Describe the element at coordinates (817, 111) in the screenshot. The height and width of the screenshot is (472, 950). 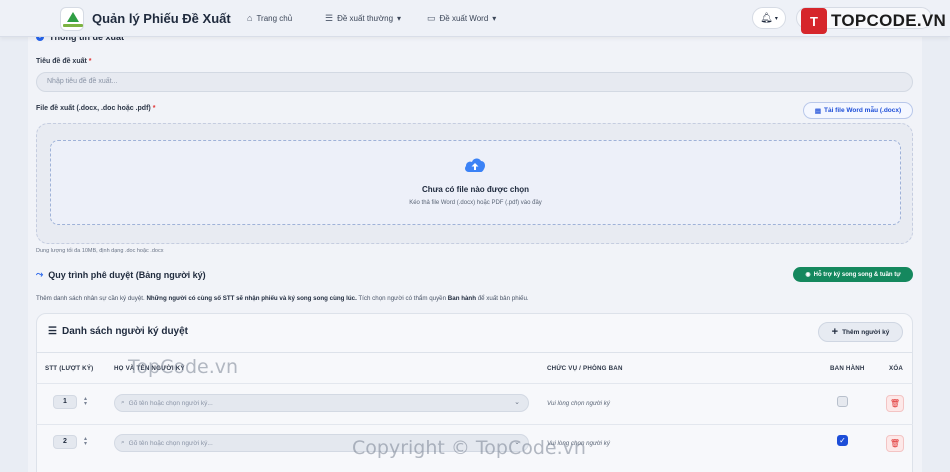
I see `word-file-icon: ▤` at that location.